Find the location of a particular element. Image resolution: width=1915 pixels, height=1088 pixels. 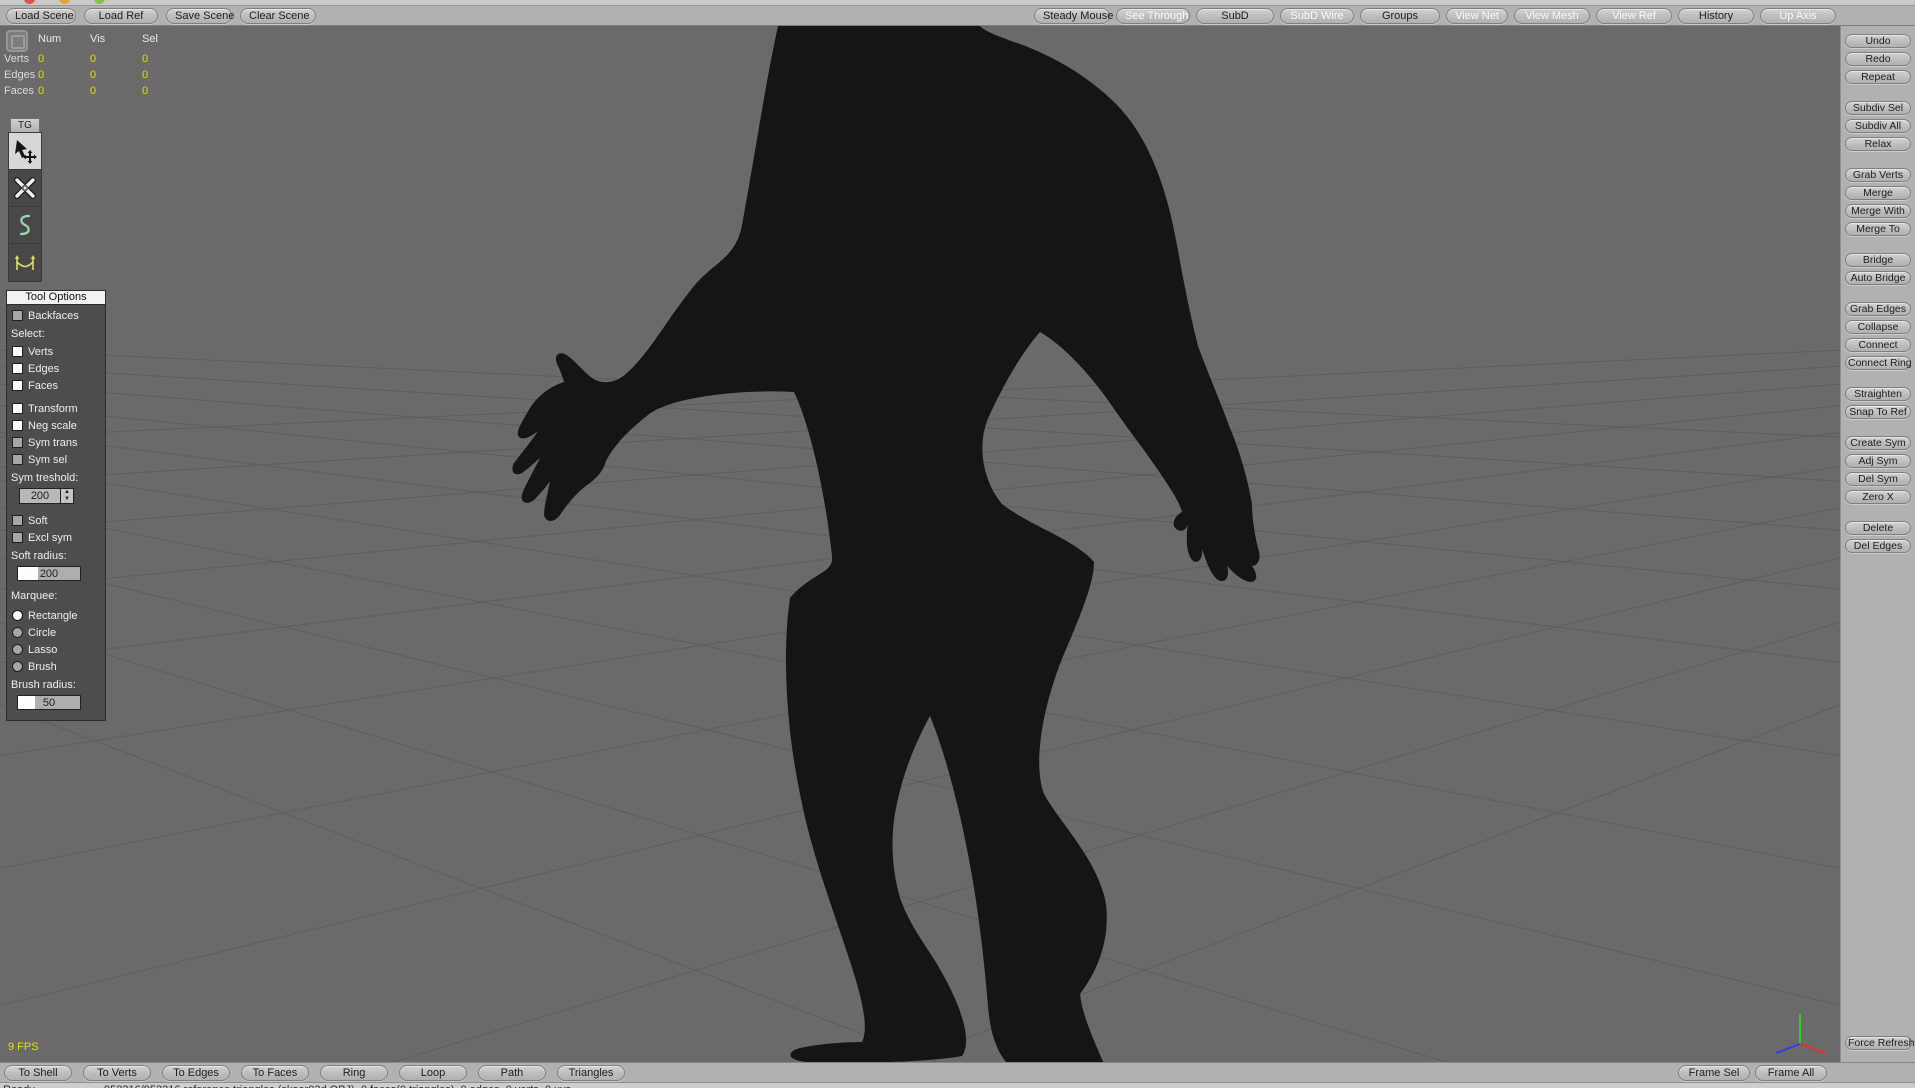

steady-mouse-toggle: Steady Mouse is located at coordinates (1073, 16).